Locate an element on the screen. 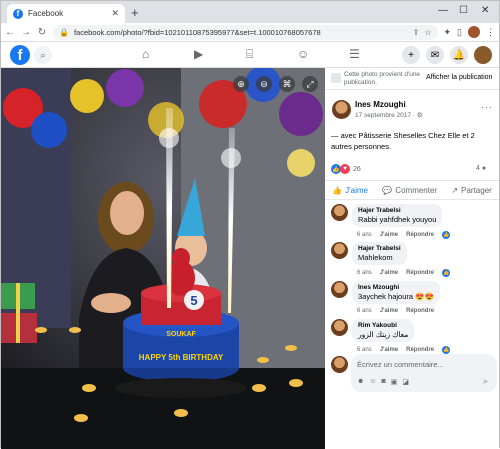 This screenshot has width=500, height=449. facebook-top-bar: f ⌕ ⌂ ▶ ⌸ ☺ ☰ + ✉ 🔔 is located at coordinates (250, 55).